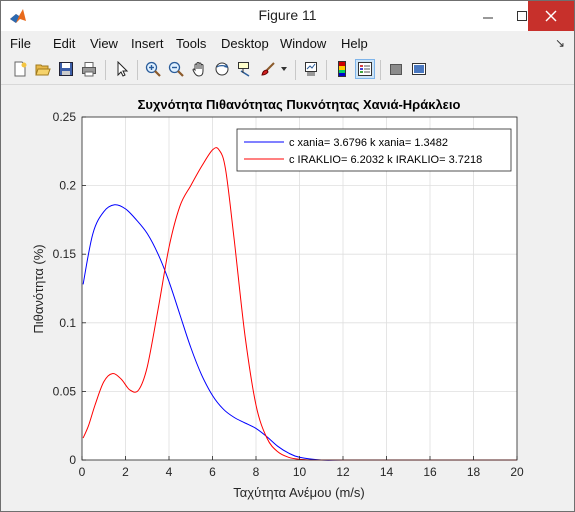 This screenshot has width=575, height=512. Describe the element at coordinates (430, 472) in the screenshot. I see `x-tick-label: 16` at that location.